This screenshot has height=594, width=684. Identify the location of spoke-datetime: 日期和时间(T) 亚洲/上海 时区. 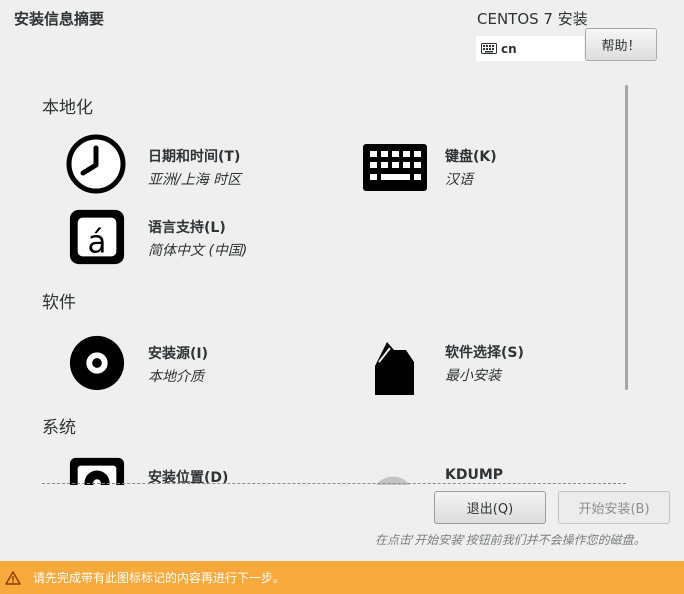
(153, 164).